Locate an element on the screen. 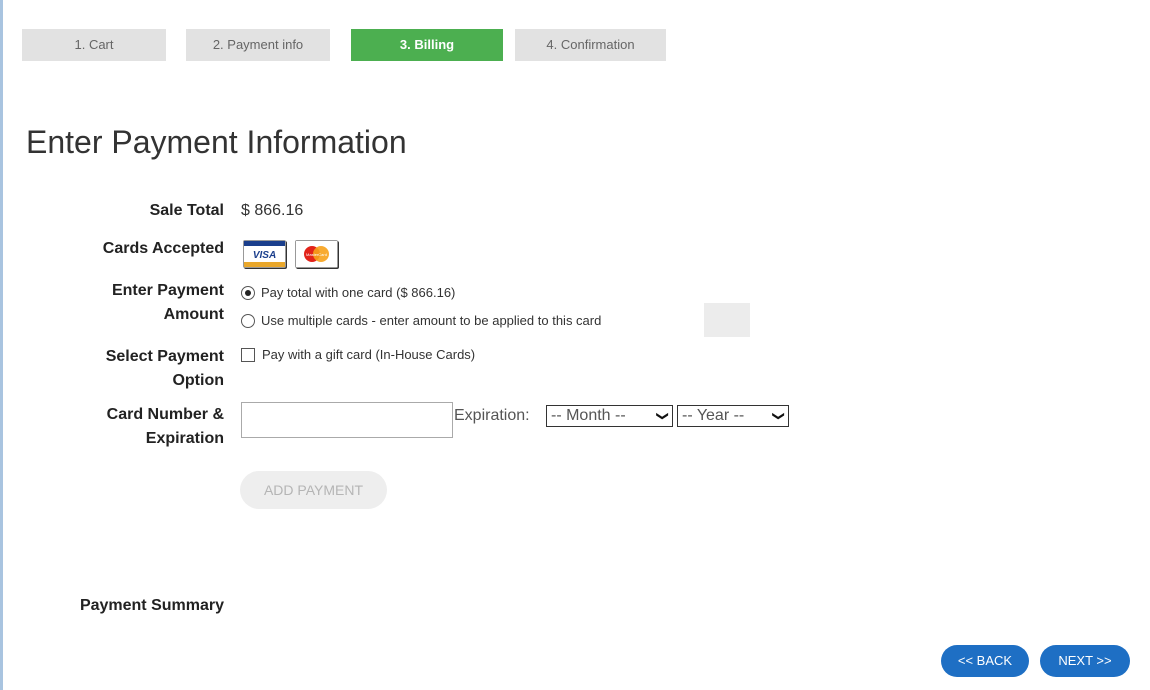  card-amount-input is located at coordinates (727, 320).